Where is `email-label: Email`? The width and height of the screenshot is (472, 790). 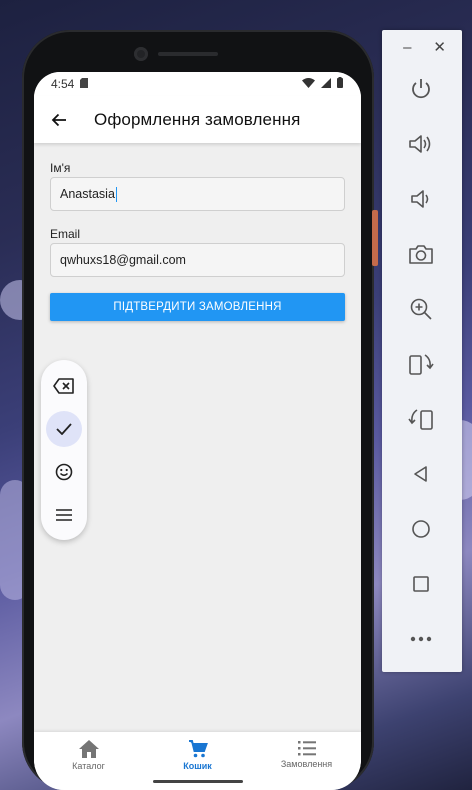 email-label: Email is located at coordinates (65, 234).